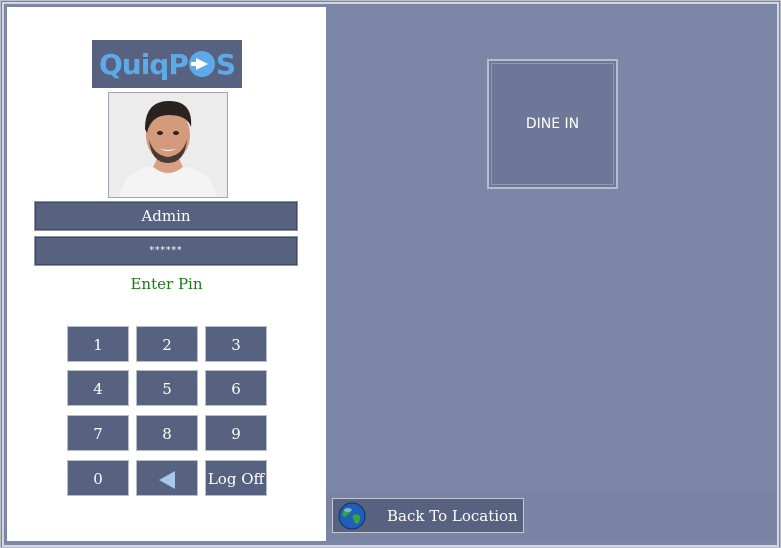 The width and height of the screenshot is (781, 548). I want to click on enter-pin-prompt: Enter Pin, so click(166, 284).